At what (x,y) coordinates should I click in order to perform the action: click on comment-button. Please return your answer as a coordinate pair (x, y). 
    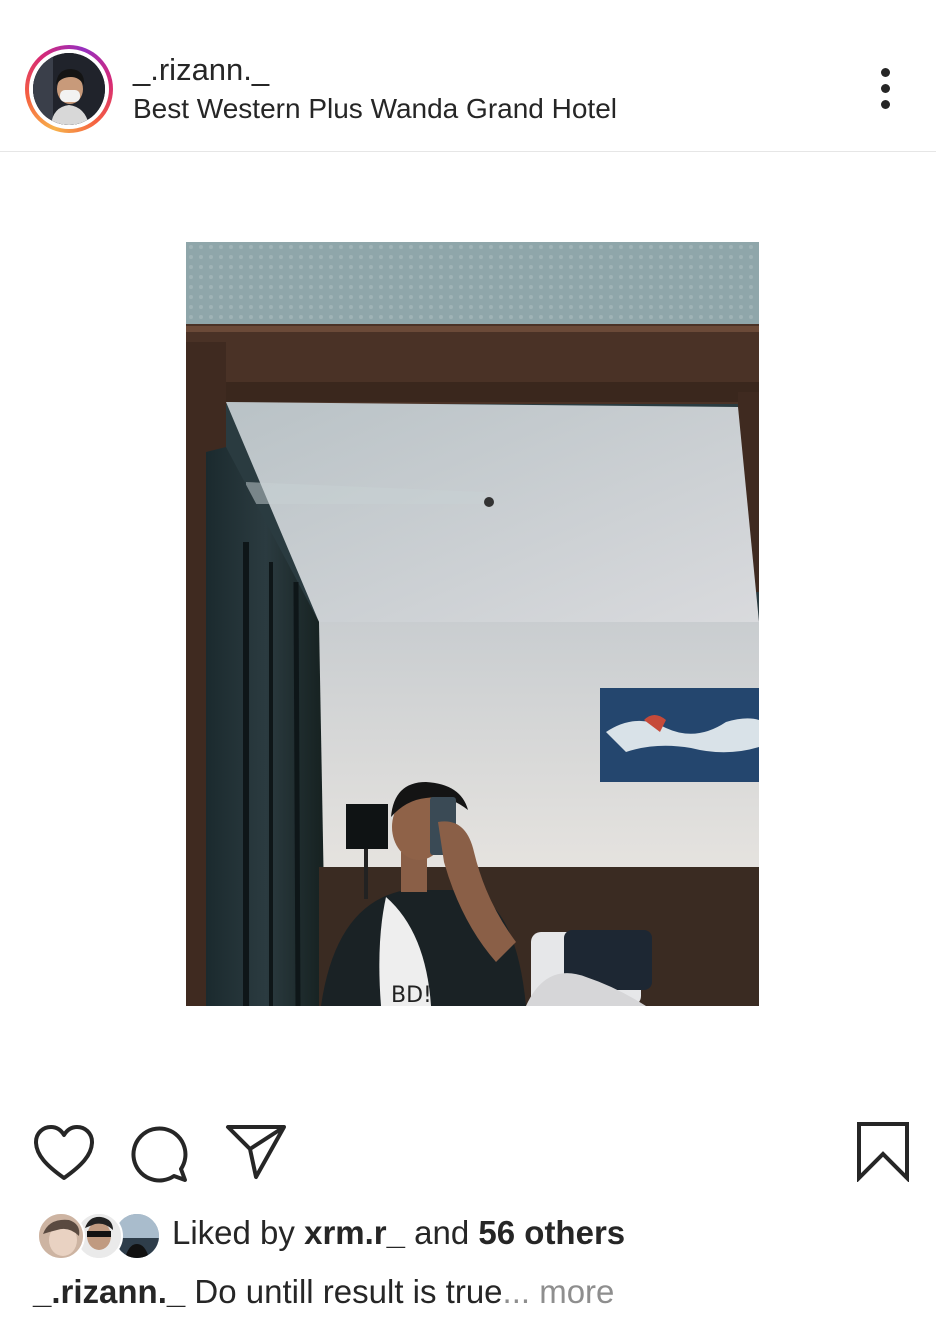
    Looking at the image, I should click on (159, 1154).